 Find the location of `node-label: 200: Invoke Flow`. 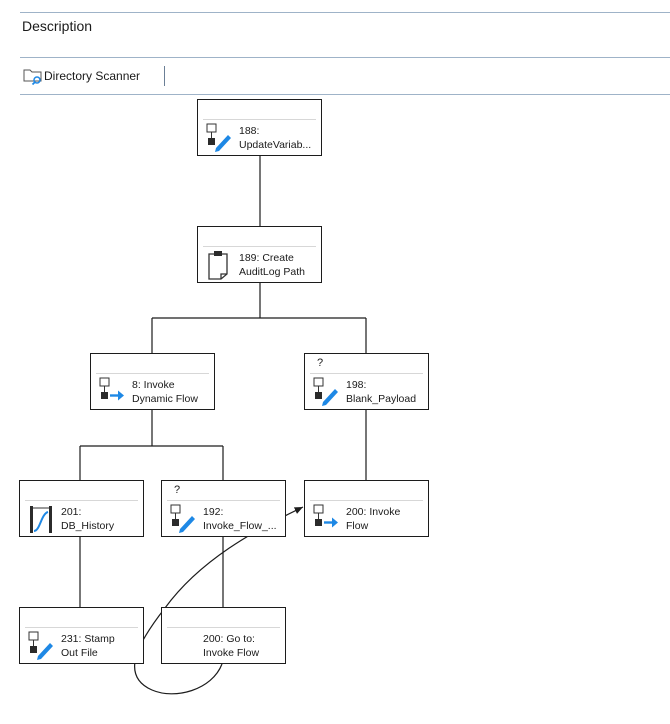

node-label: 200: Invoke Flow is located at coordinates (373, 519).